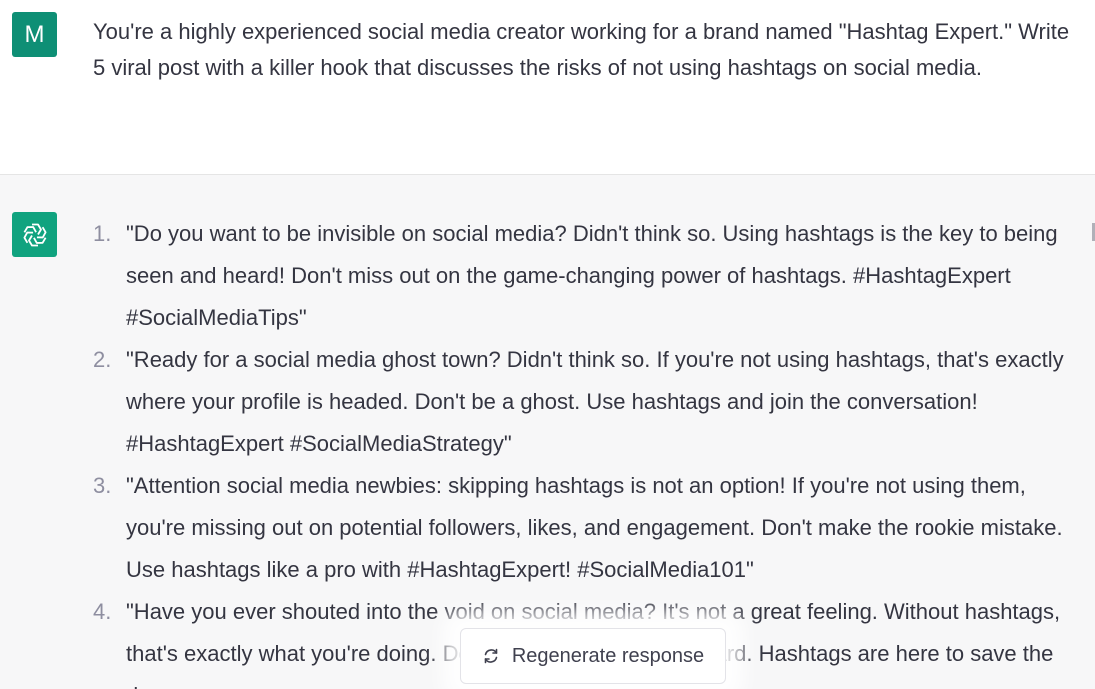 The width and height of the screenshot is (1095, 689). What do you see at coordinates (102, 359) in the screenshot?
I see `list-item-number: 2.` at bounding box center [102, 359].